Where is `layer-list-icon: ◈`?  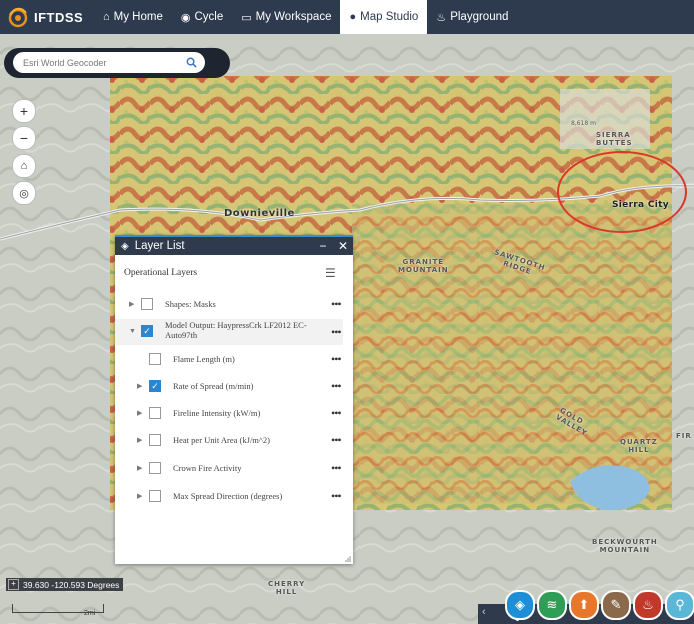 layer-list-icon: ◈ is located at coordinates (520, 604).